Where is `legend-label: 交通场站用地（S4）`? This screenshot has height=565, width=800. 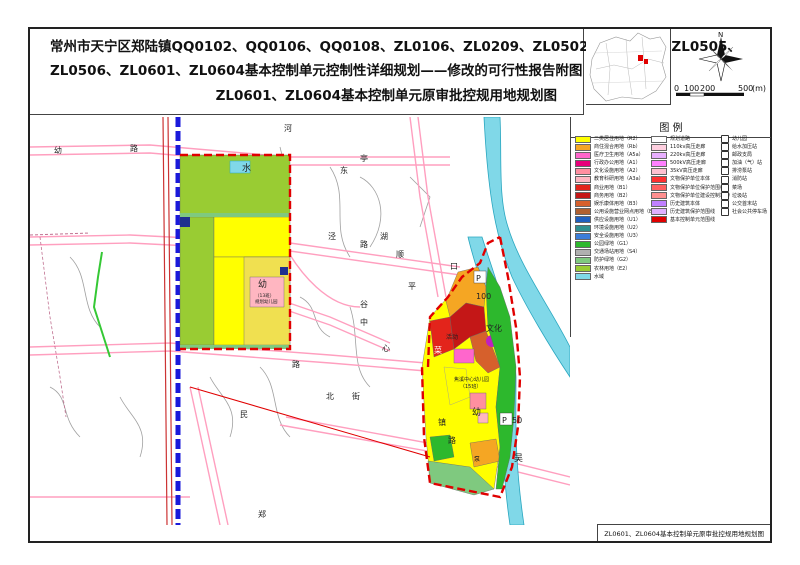
legend-label: 交通场站用地（S4） is located at coordinates (617, 252).